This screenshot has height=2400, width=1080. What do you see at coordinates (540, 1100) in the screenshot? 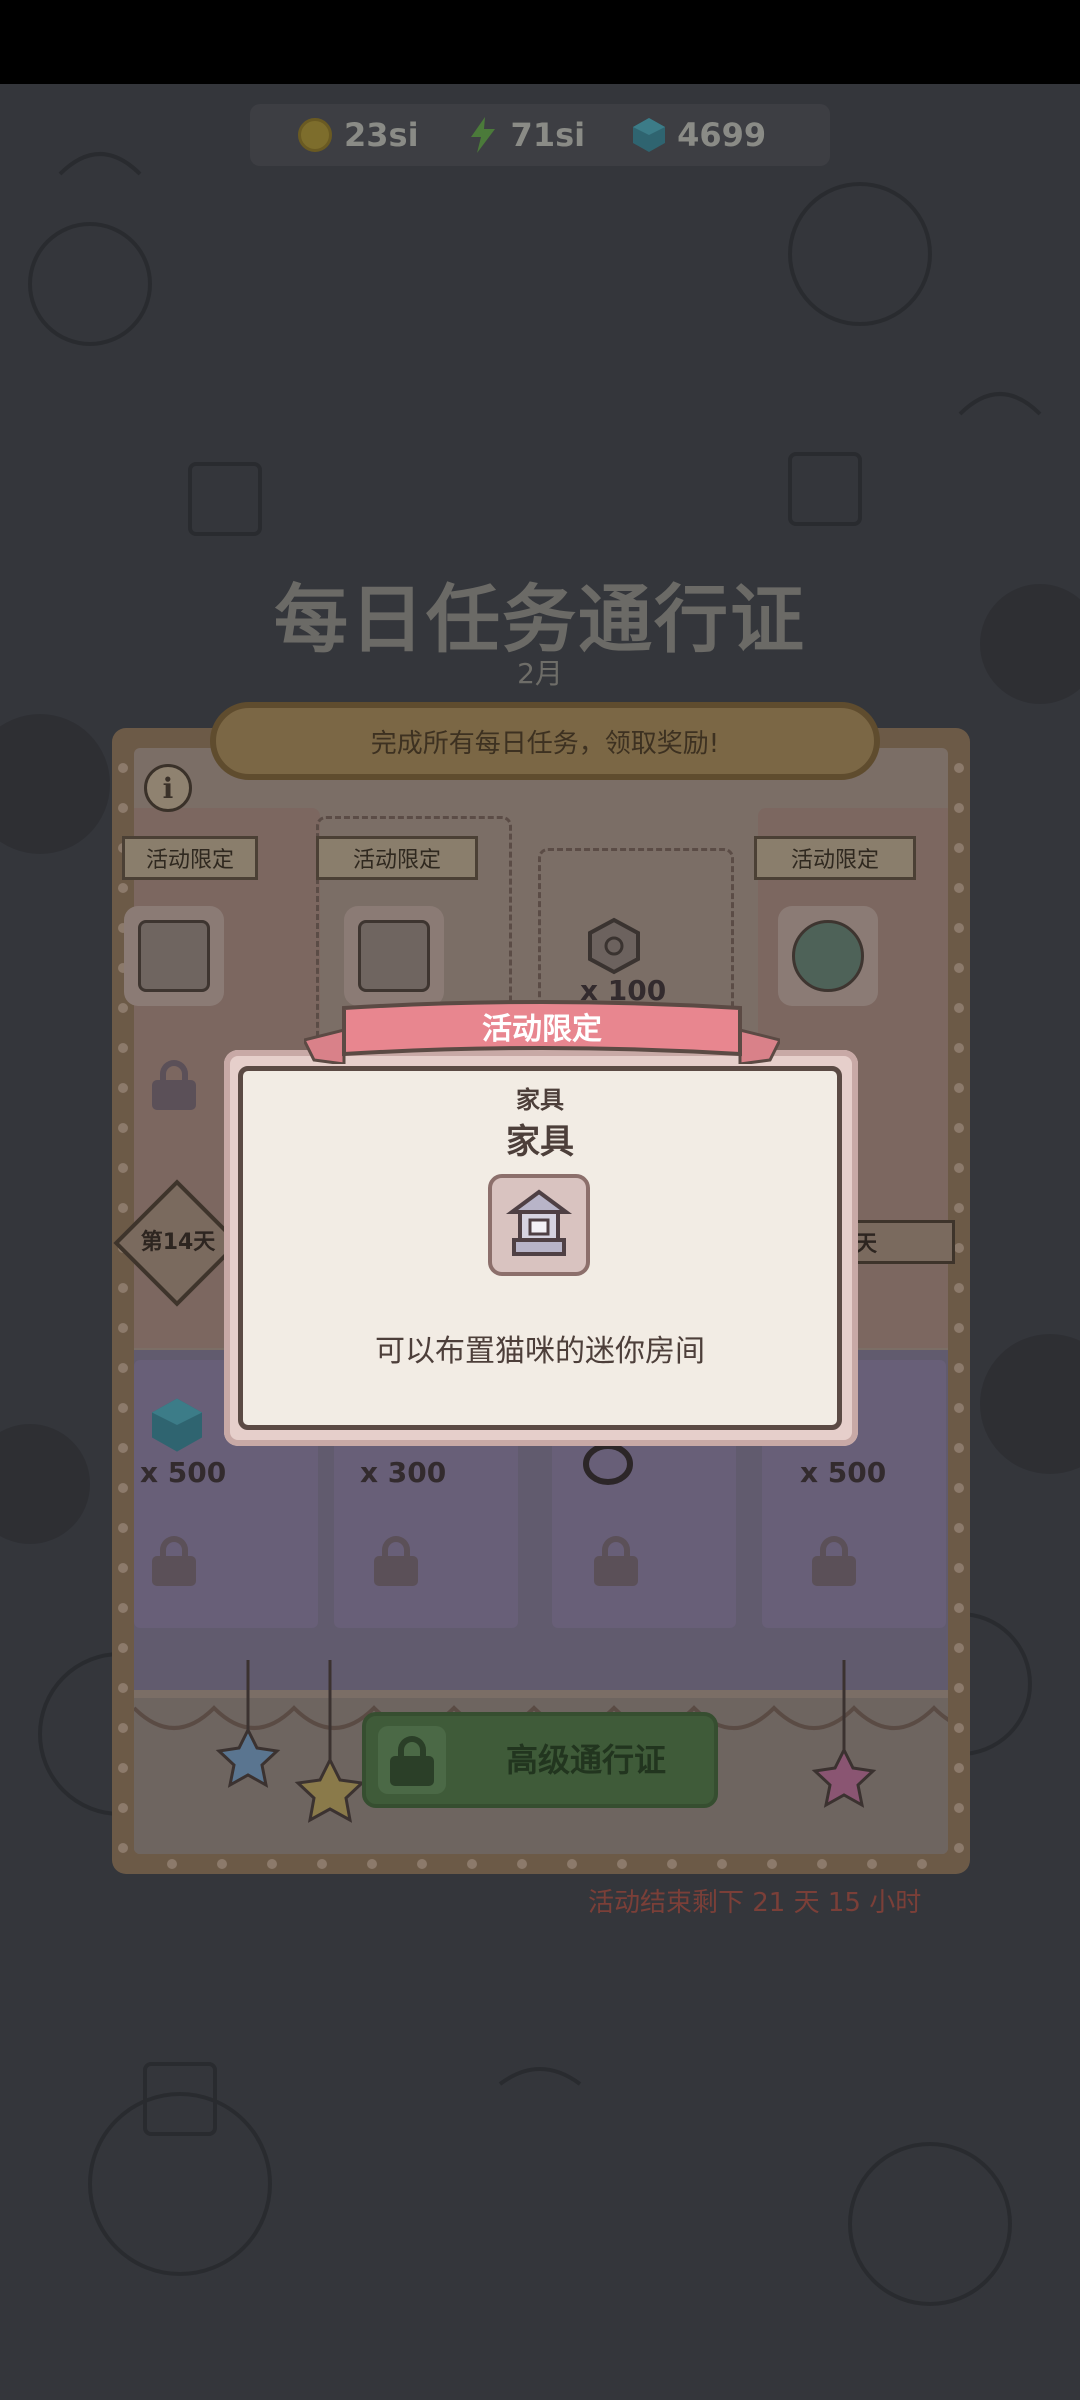
I see `dialog-category: 家具` at bounding box center [540, 1100].